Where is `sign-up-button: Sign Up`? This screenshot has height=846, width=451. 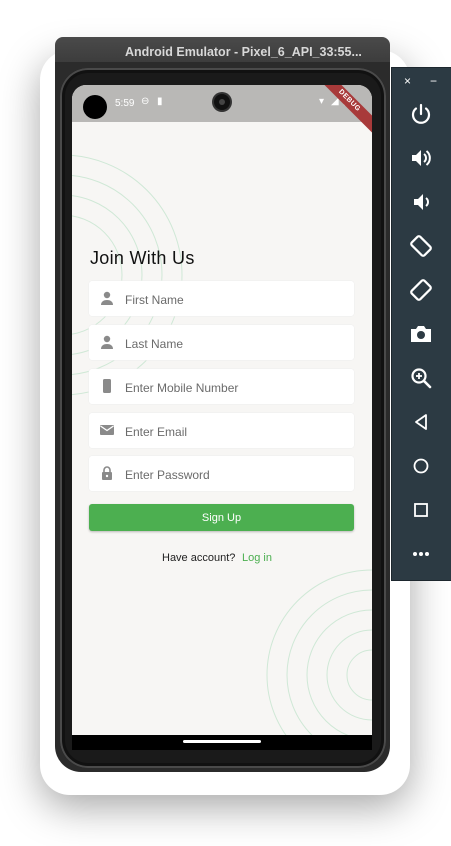
sign-up-button: Sign Up is located at coordinates (221, 517).